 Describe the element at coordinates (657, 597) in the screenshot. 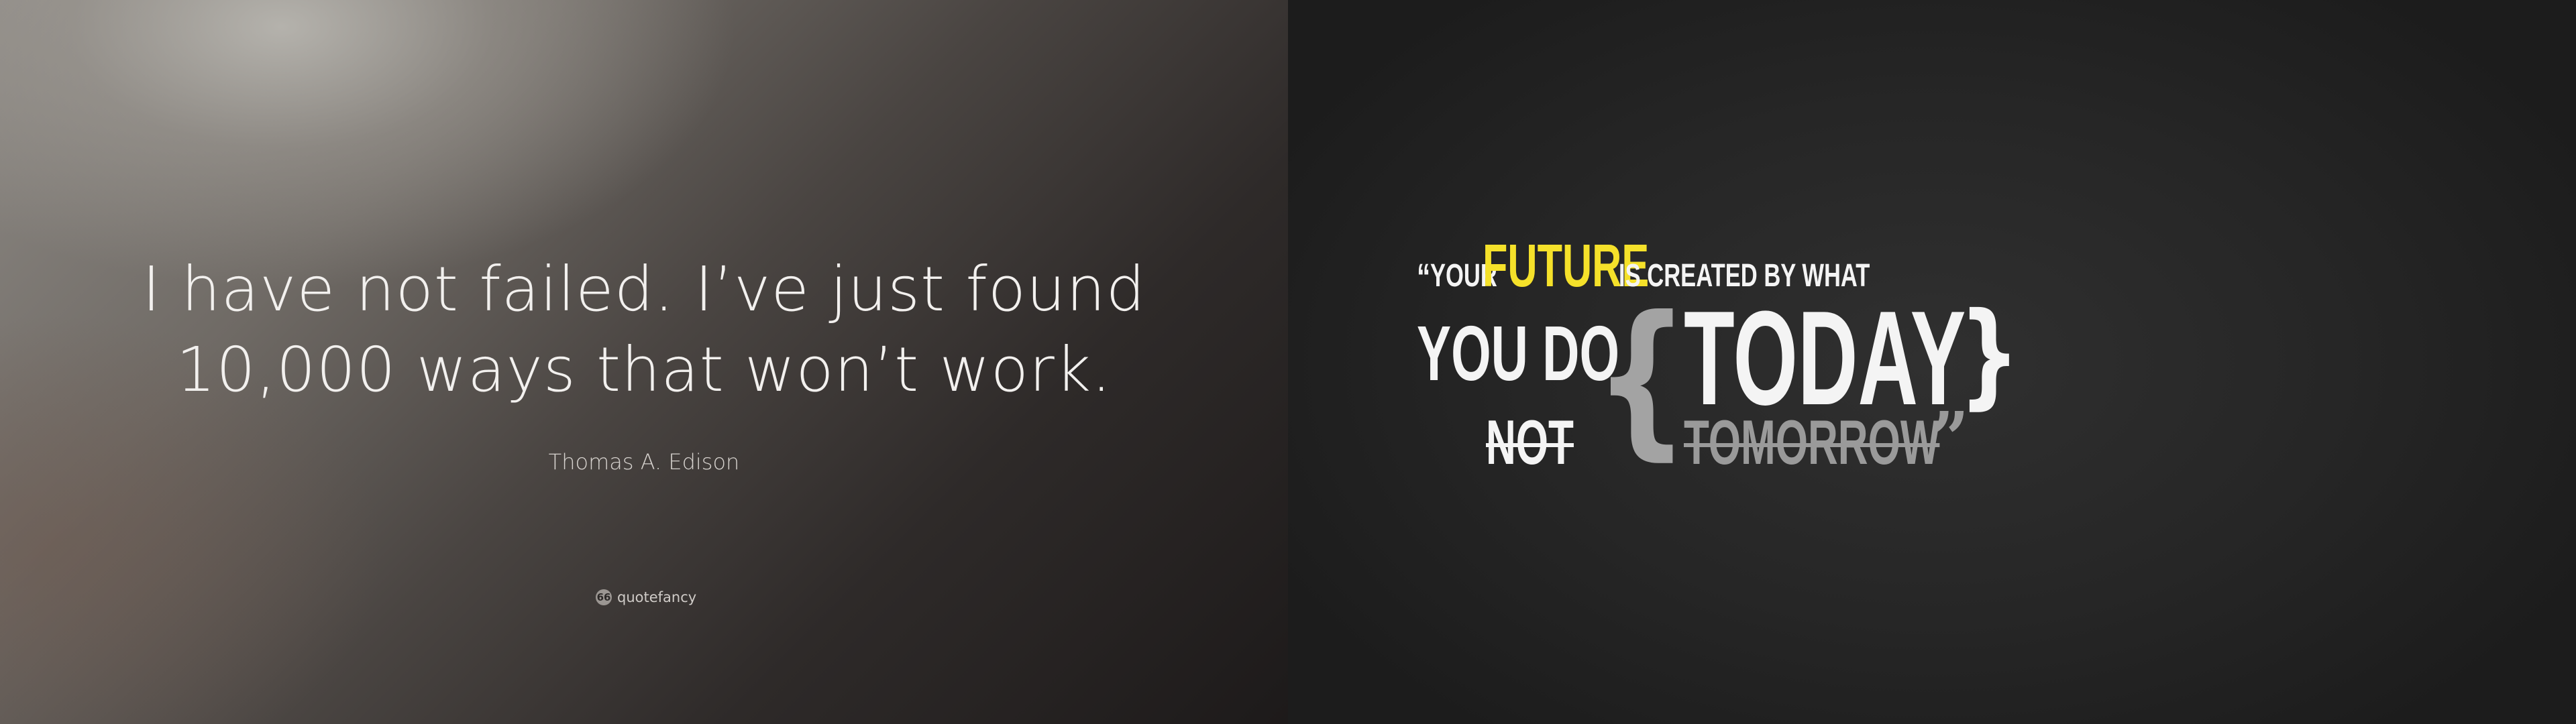

I see `brand-name: quotefancy` at that location.